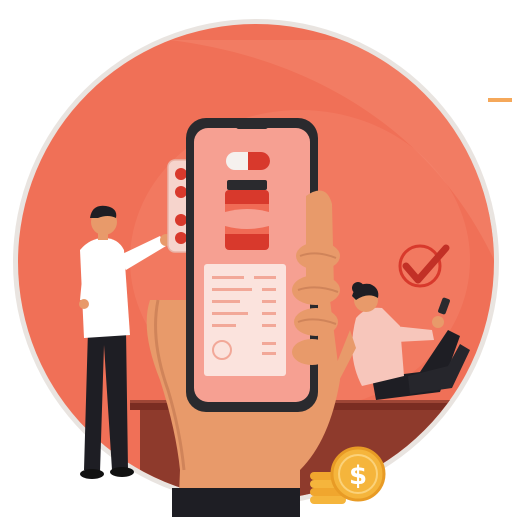  What do you see at coordinates (248, 161) in the screenshot?
I see `capsule-icon` at bounding box center [248, 161].